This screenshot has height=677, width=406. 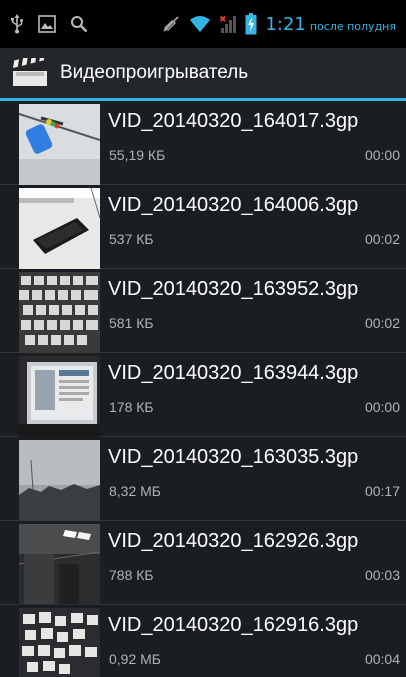 I want to click on list-item-video-2: VID_20140320_164006.3gp 537 КБ 00:02, so click(x=203, y=227).